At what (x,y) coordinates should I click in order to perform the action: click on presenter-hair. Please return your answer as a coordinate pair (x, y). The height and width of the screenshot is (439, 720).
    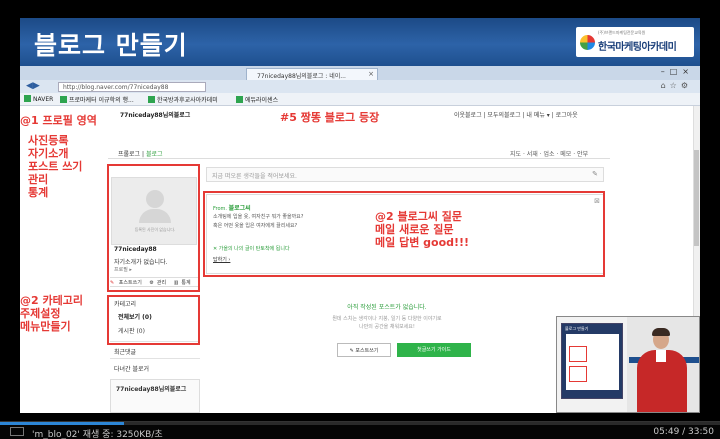
    Looking at the image, I should click on (661, 332).